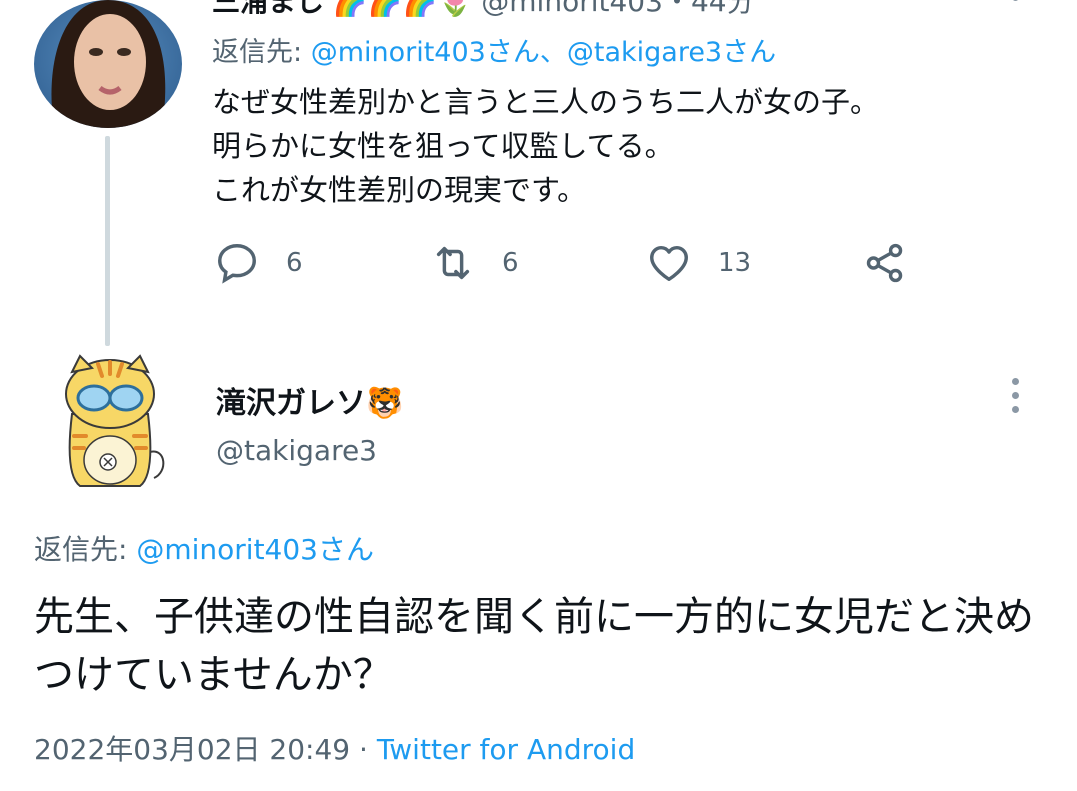 Image resolution: width=1077 pixels, height=791 pixels. I want to click on tweet-meta: 2022年03月02日 20:49 · Twitter for Android, so click(334, 748).